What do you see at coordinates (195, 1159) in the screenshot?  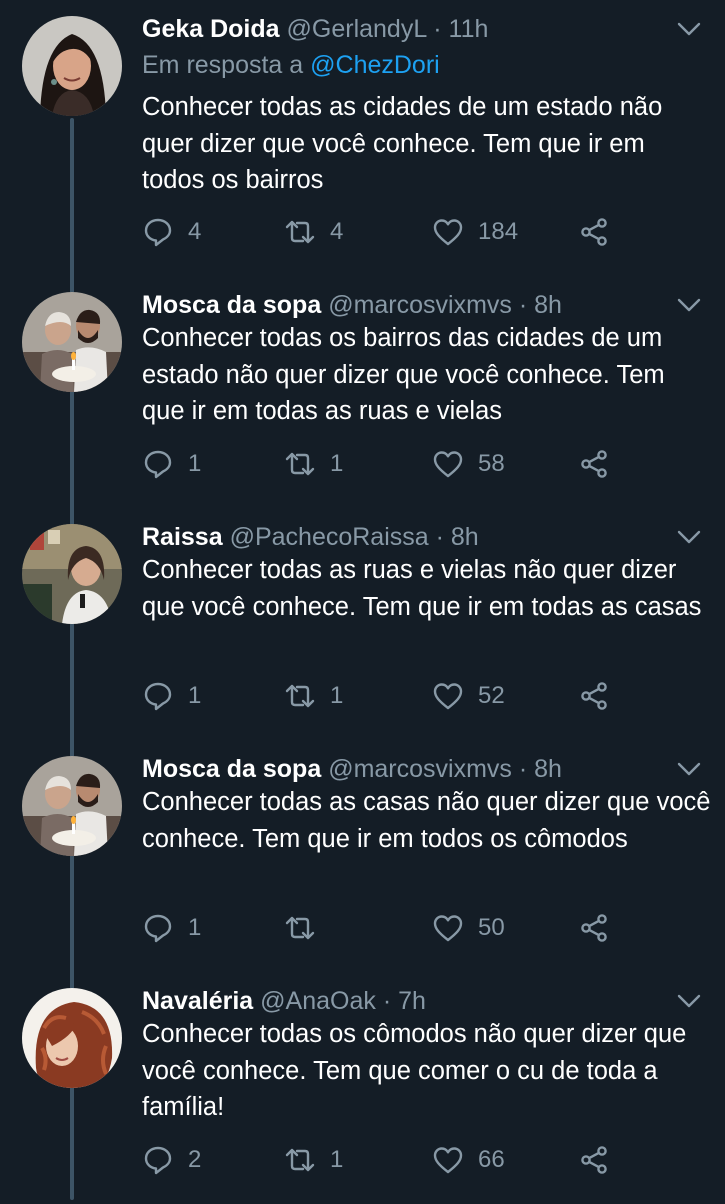 I see `reply-count: 2` at bounding box center [195, 1159].